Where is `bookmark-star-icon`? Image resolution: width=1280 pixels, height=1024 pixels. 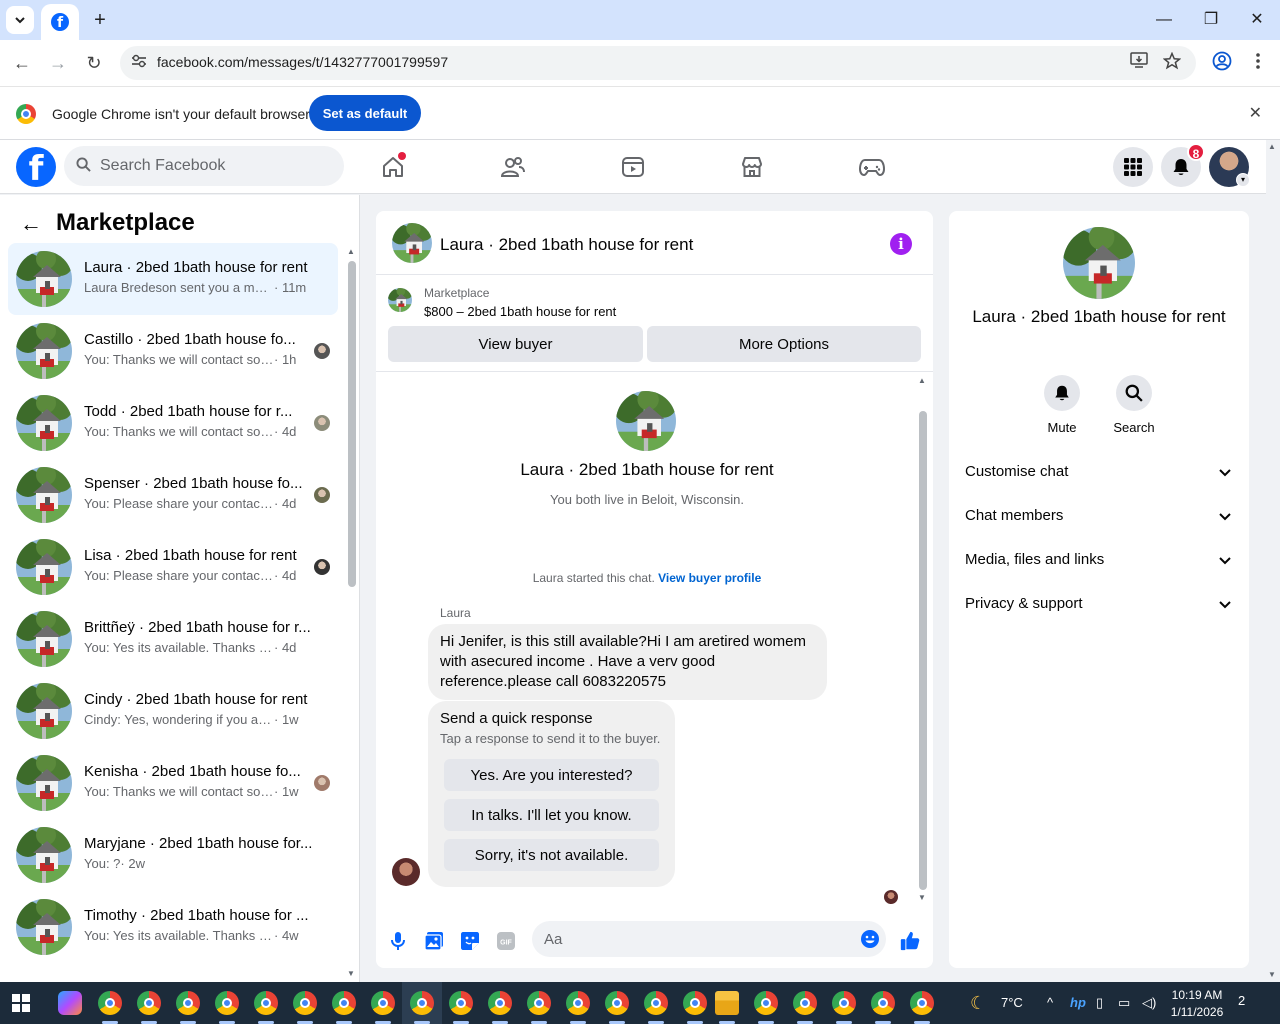 bookmark-star-icon is located at coordinates (1172, 62).